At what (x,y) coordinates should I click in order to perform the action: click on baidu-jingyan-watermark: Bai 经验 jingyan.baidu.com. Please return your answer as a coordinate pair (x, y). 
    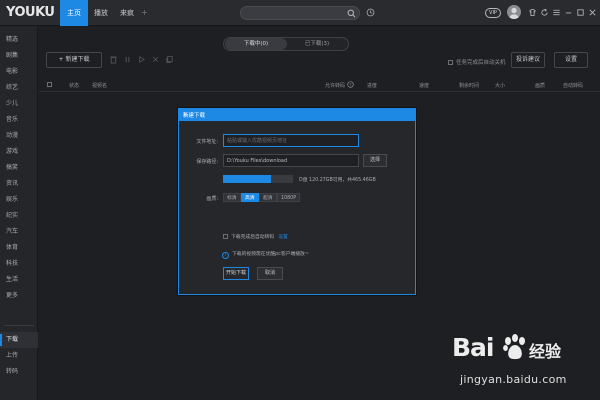
    Looking at the image, I should click on (524, 365).